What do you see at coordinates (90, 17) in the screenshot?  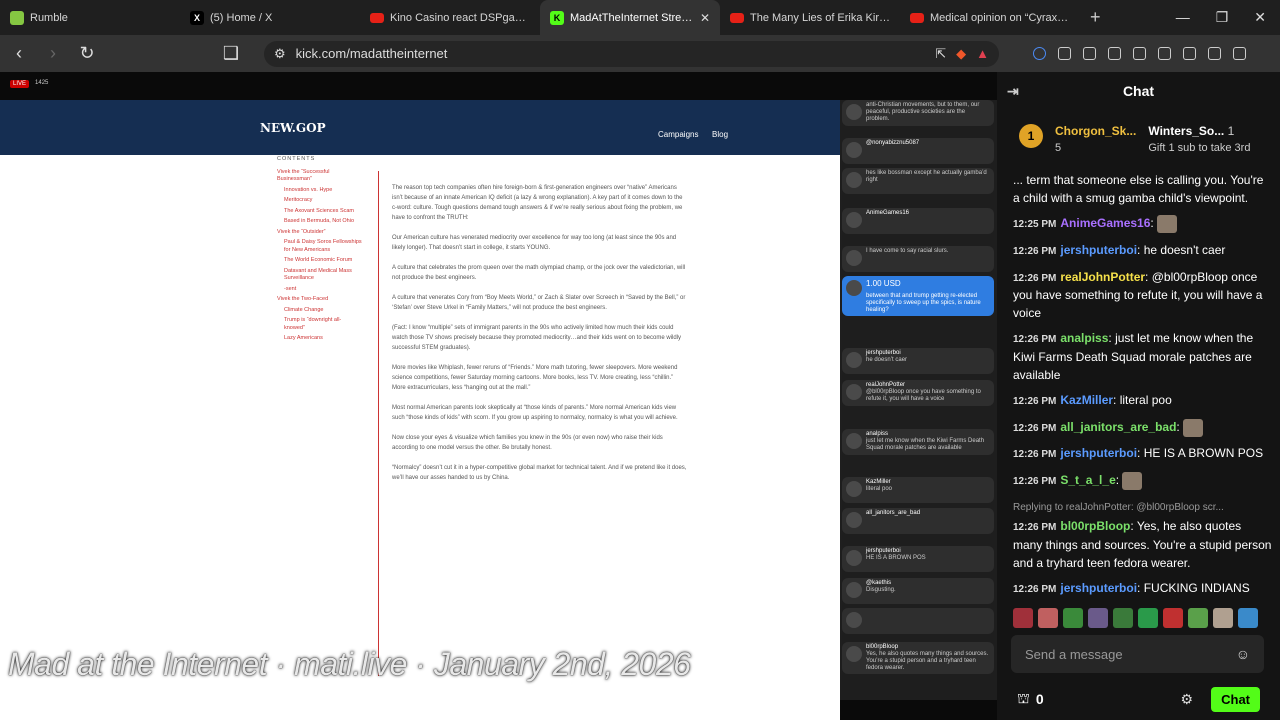 I see `browser-tab: Rumble` at bounding box center [90, 17].